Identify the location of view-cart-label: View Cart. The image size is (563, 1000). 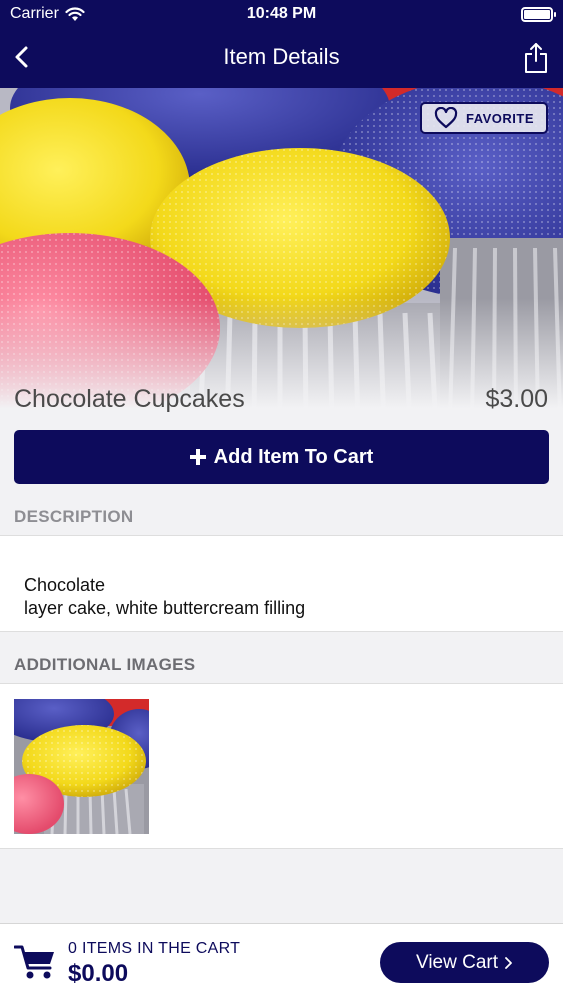
(456, 962).